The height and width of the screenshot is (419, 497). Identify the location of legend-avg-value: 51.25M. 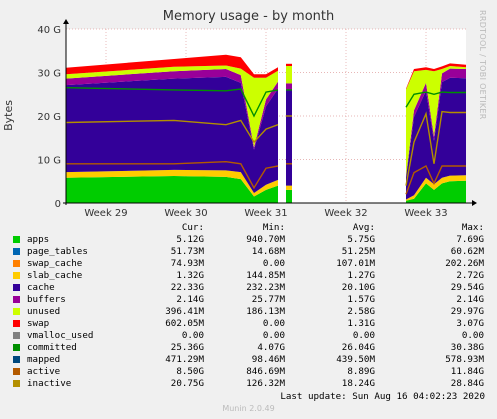
(358, 251).